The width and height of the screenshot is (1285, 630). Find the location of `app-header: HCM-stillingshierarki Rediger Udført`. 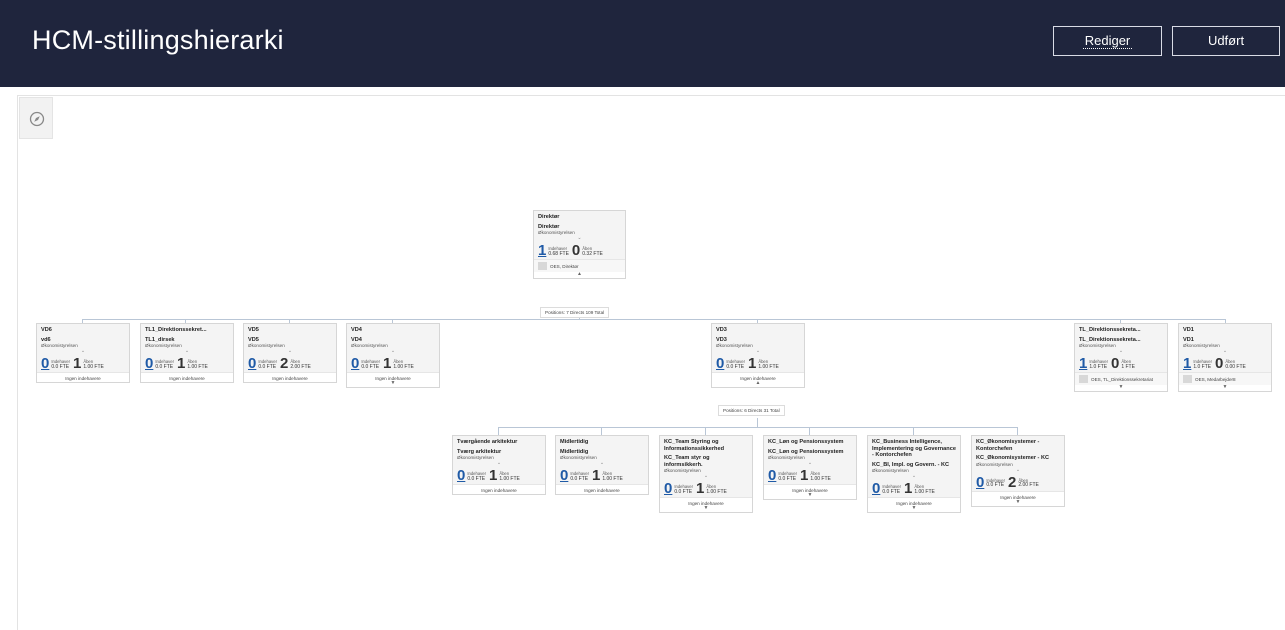

app-header: HCM-stillingshierarki Rediger Udført is located at coordinates (642, 43).